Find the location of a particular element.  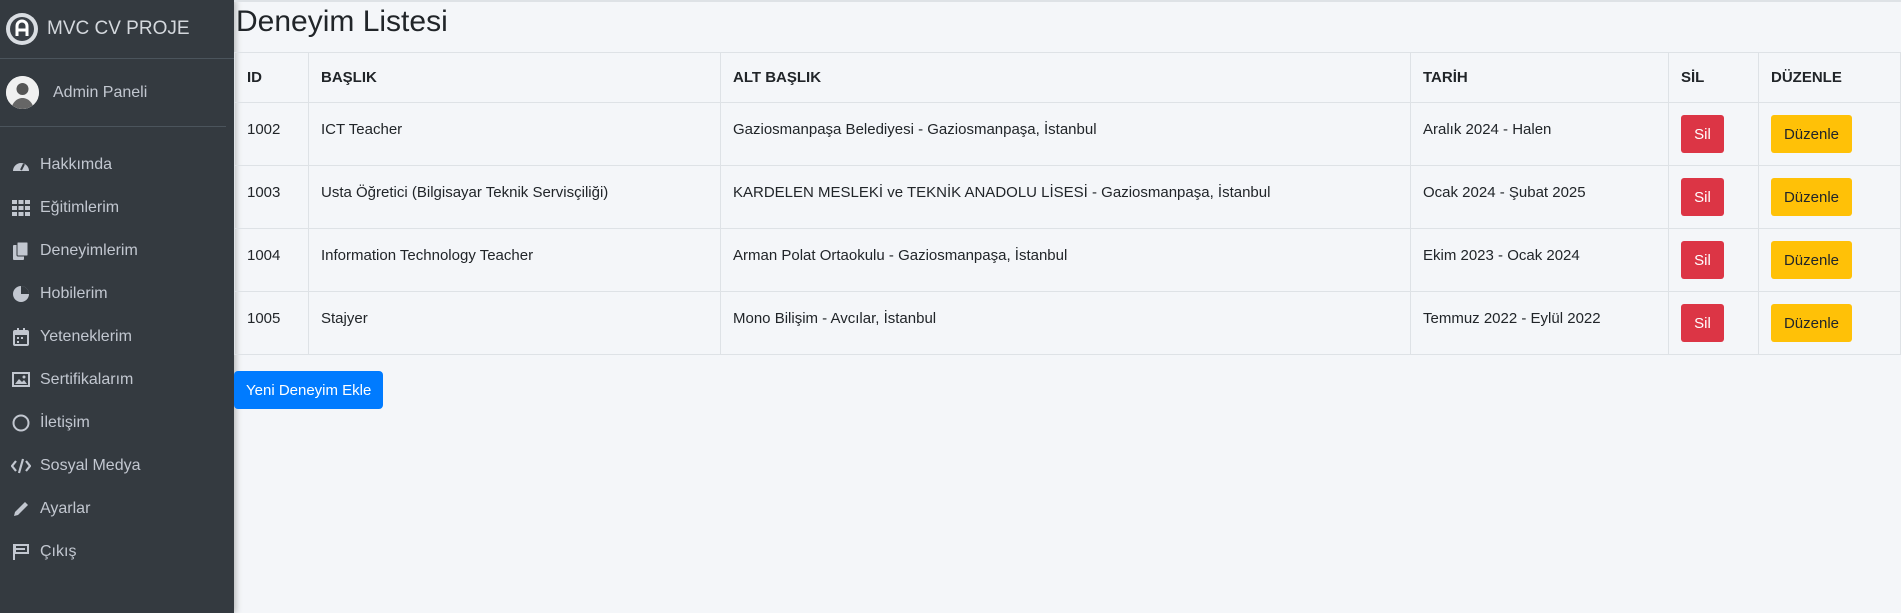

dashboard-gauge-icon is located at coordinates (21, 165).